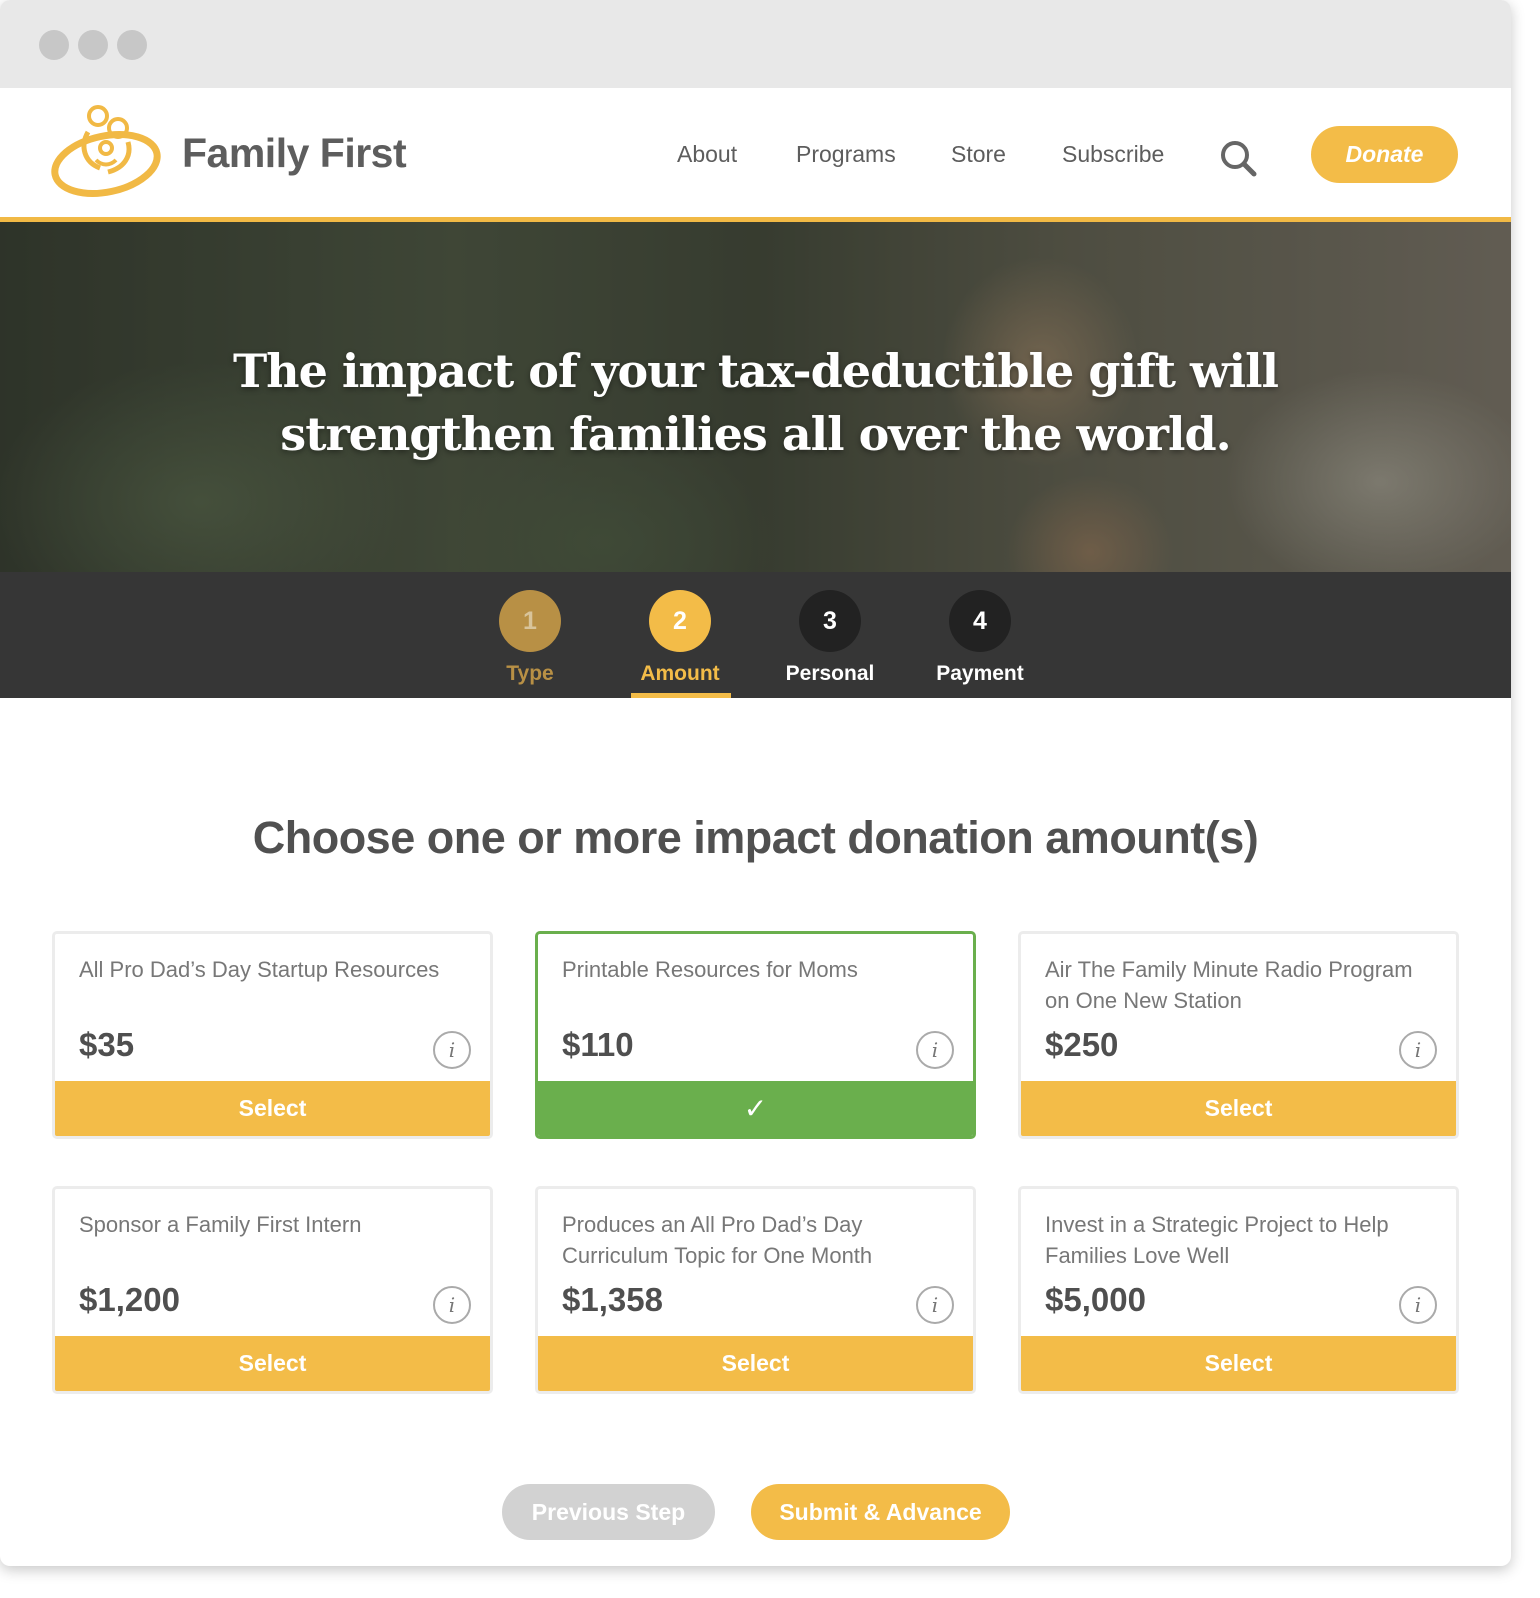 The image size is (1540, 1598). I want to click on donation-card-amount: $250, so click(1082, 1044).